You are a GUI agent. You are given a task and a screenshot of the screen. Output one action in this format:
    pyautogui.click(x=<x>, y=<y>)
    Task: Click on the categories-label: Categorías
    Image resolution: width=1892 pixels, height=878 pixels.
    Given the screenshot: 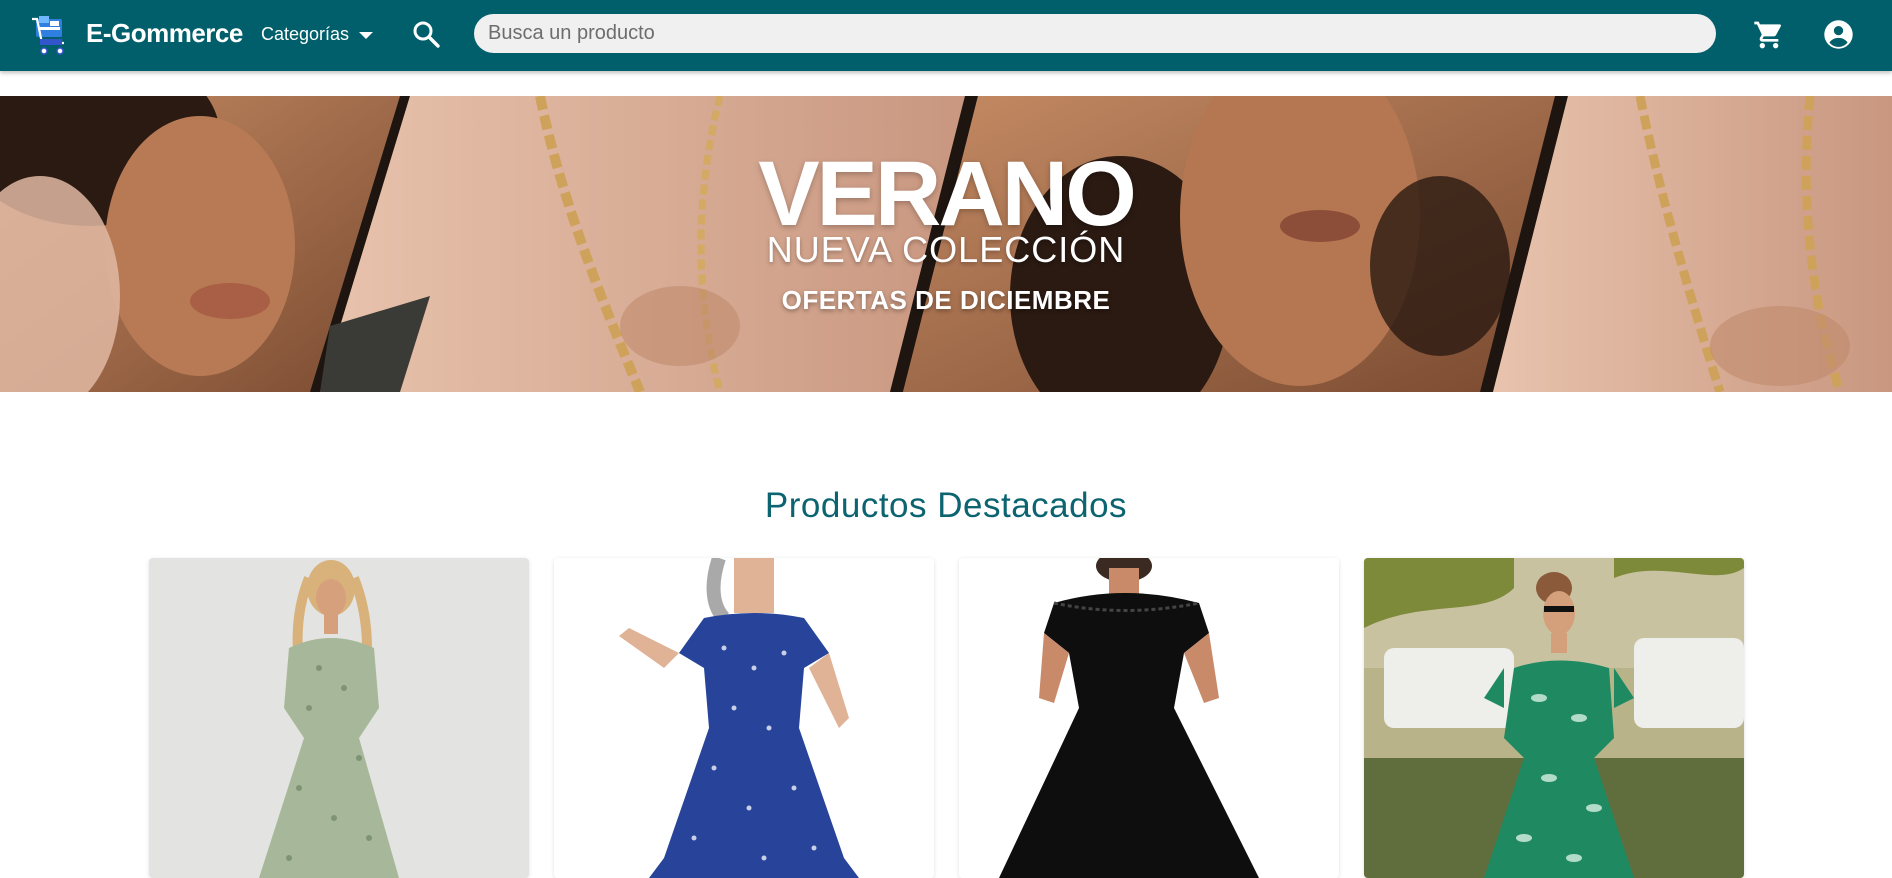 What is the action you would take?
    pyautogui.click(x=305, y=33)
    